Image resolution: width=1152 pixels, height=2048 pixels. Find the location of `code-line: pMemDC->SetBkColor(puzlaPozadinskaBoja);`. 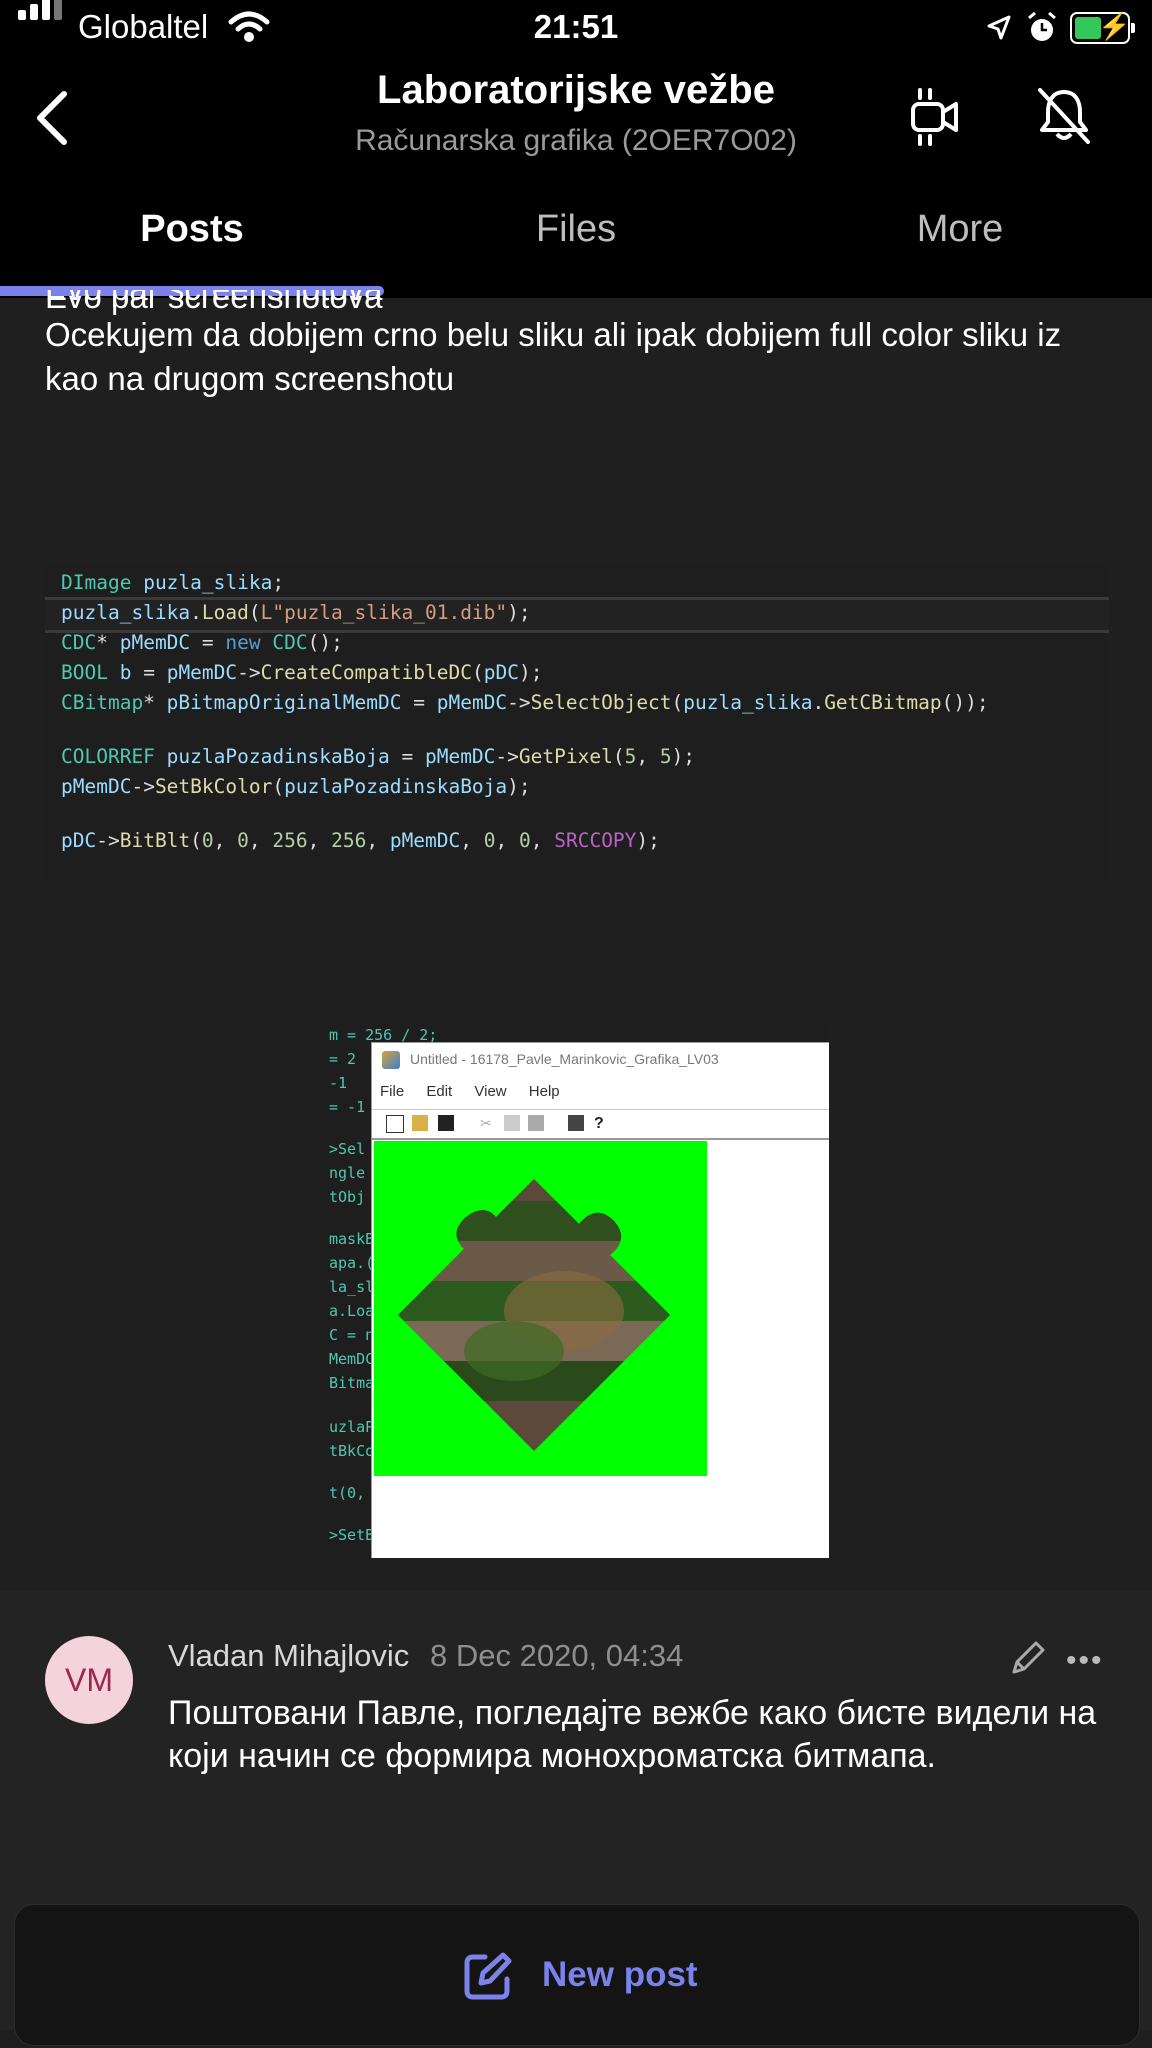

code-line: pMemDC->SetBkColor(puzlaPozadinskaBoja); is located at coordinates (296, 786).